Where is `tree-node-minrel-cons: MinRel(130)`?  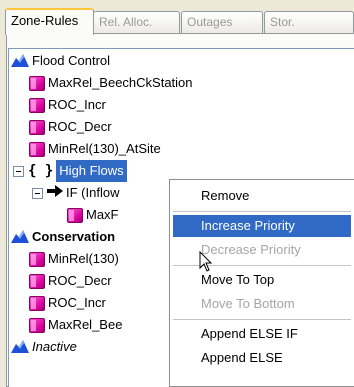 tree-node-minrel-cons: MinRel(130) is located at coordinates (74, 259).